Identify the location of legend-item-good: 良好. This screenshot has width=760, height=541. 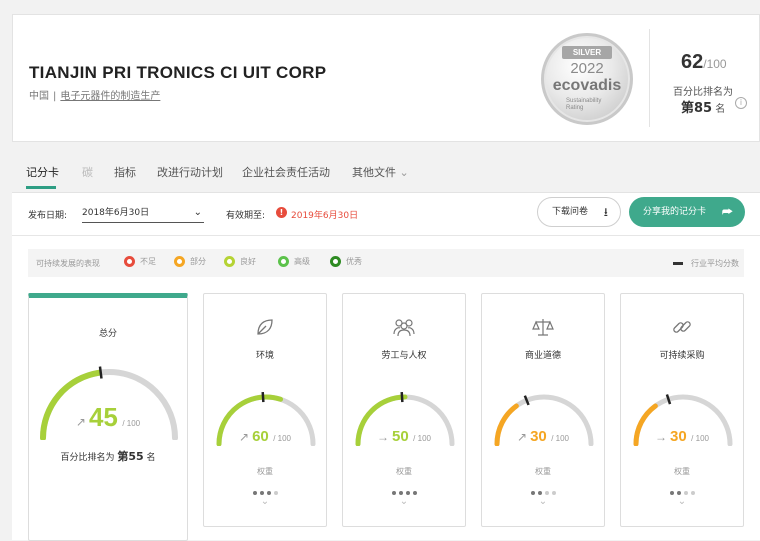
(240, 261).